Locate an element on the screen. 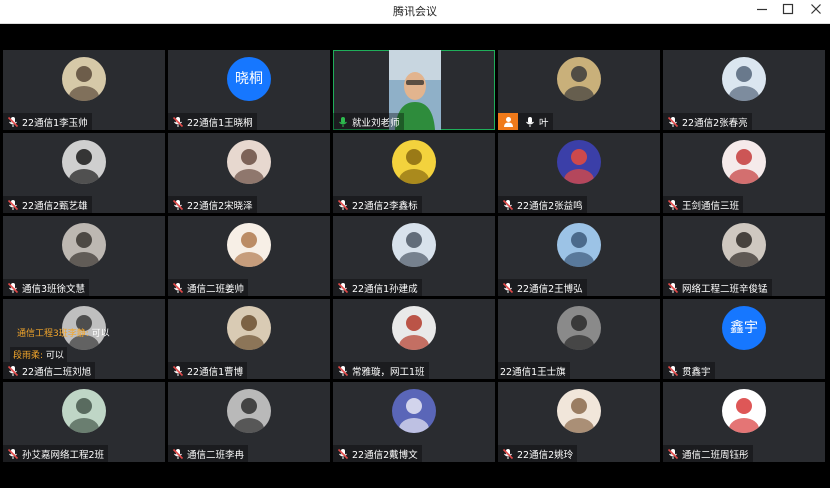  name-bar: 通信3班徐文慧 is located at coordinates (46, 287).